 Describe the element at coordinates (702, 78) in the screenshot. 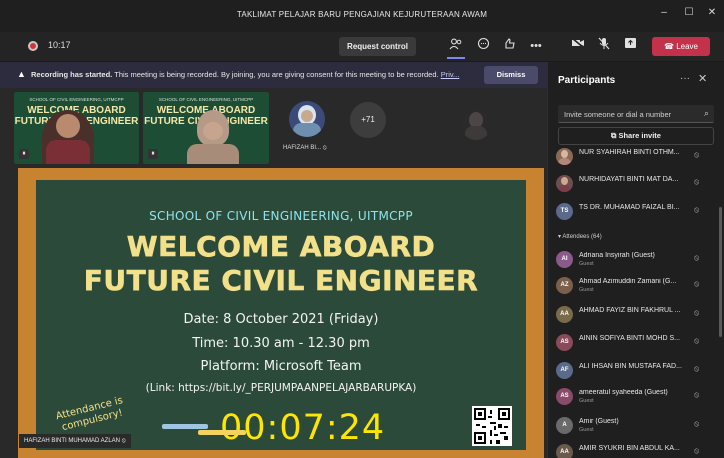

I see `panel-close-icon: ✕` at that location.